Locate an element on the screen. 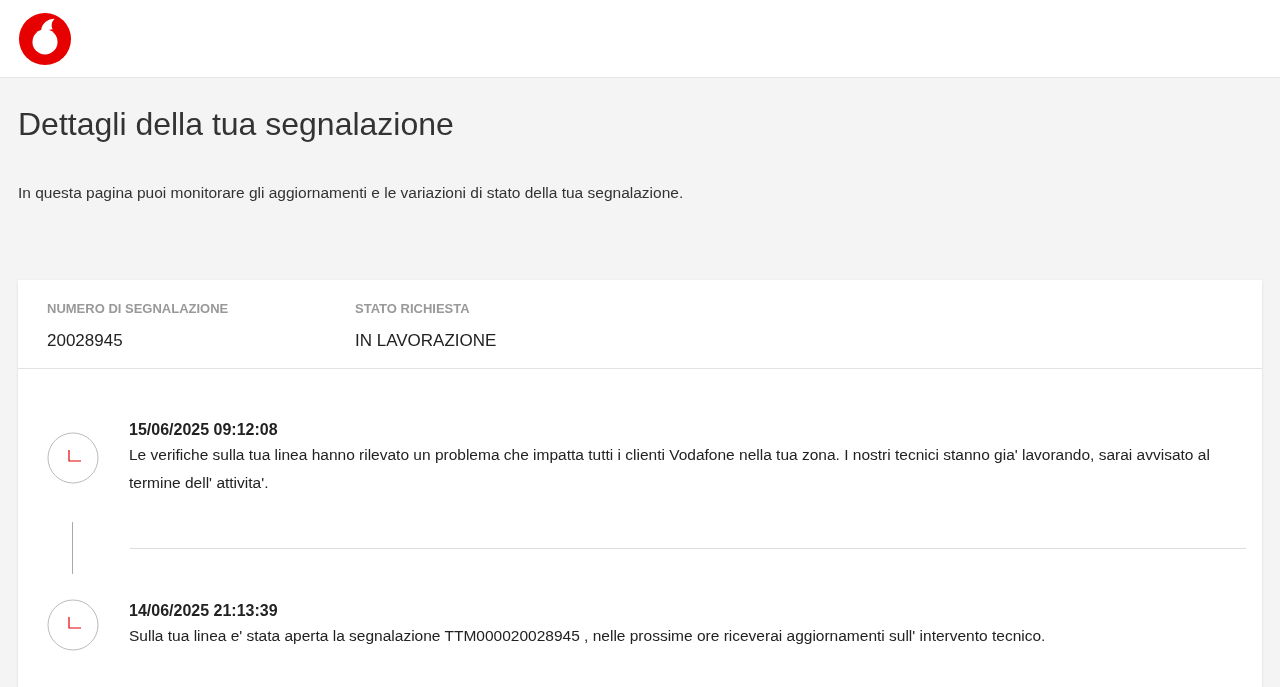 The image size is (1280, 687). field-value: 20028945 is located at coordinates (85, 341).